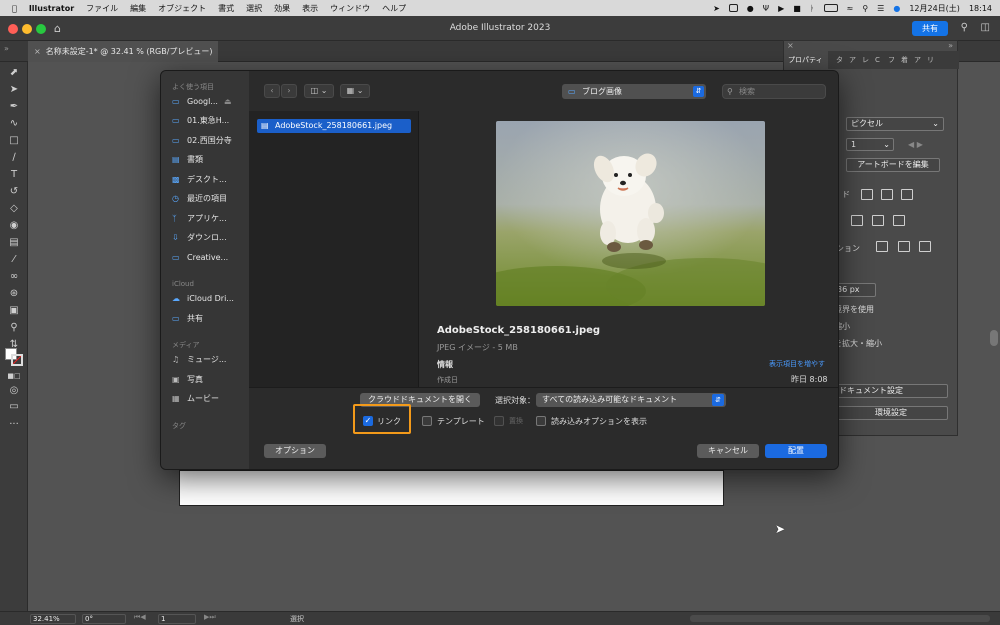 This screenshot has width=1000, height=625. Describe the element at coordinates (138, 8) in the screenshot. I see `menu-edit: 編集` at that location.